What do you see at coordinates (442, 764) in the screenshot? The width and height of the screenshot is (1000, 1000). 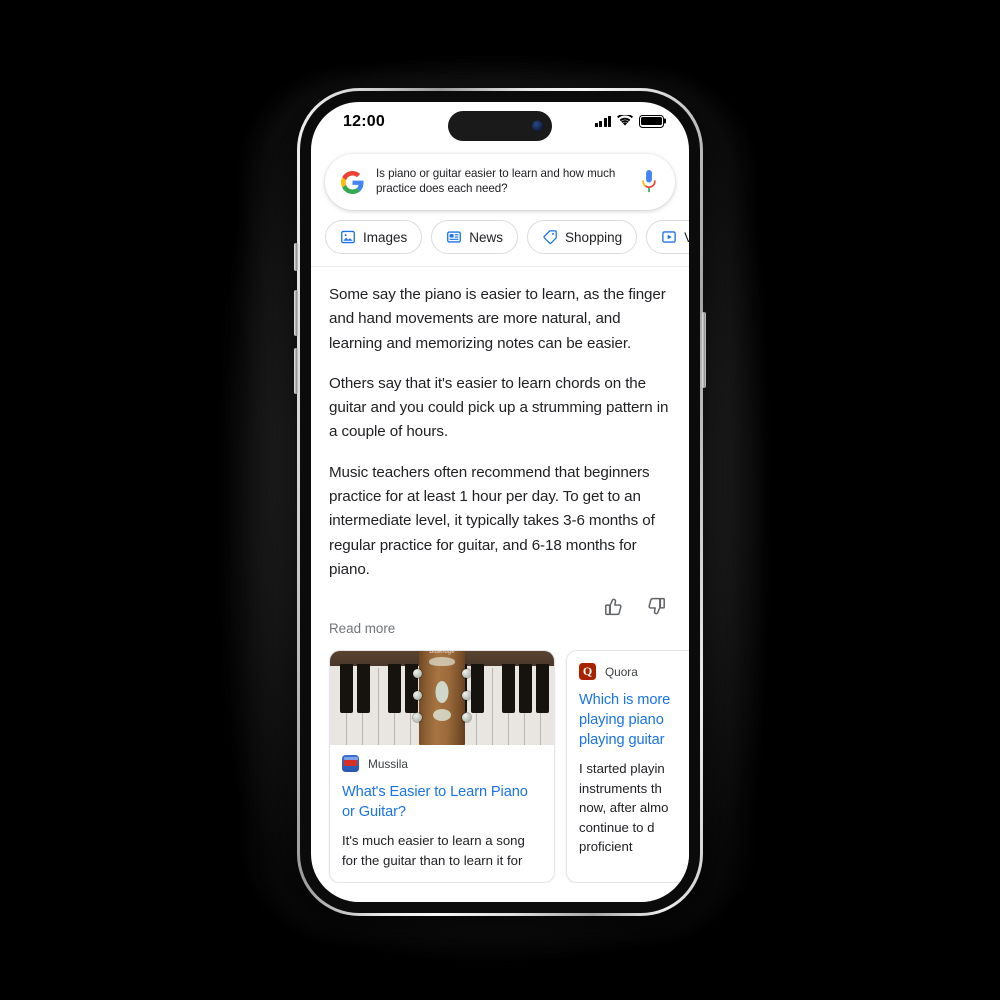 I see `card-source-row: Mussila` at bounding box center [442, 764].